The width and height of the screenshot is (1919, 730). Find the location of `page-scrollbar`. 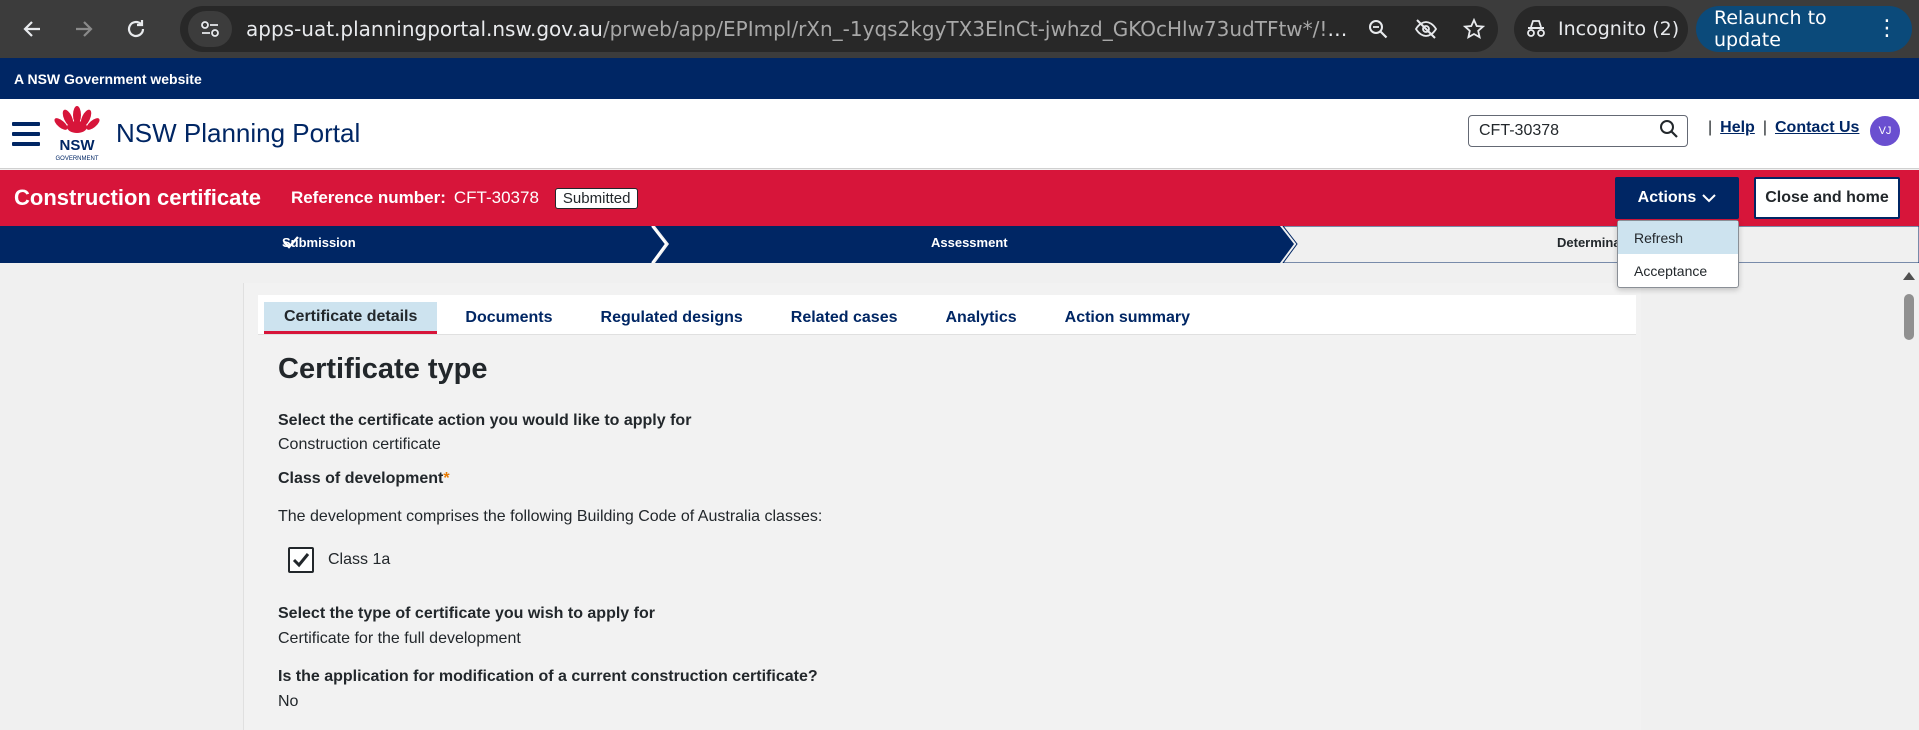

page-scrollbar is located at coordinates (1909, 499).